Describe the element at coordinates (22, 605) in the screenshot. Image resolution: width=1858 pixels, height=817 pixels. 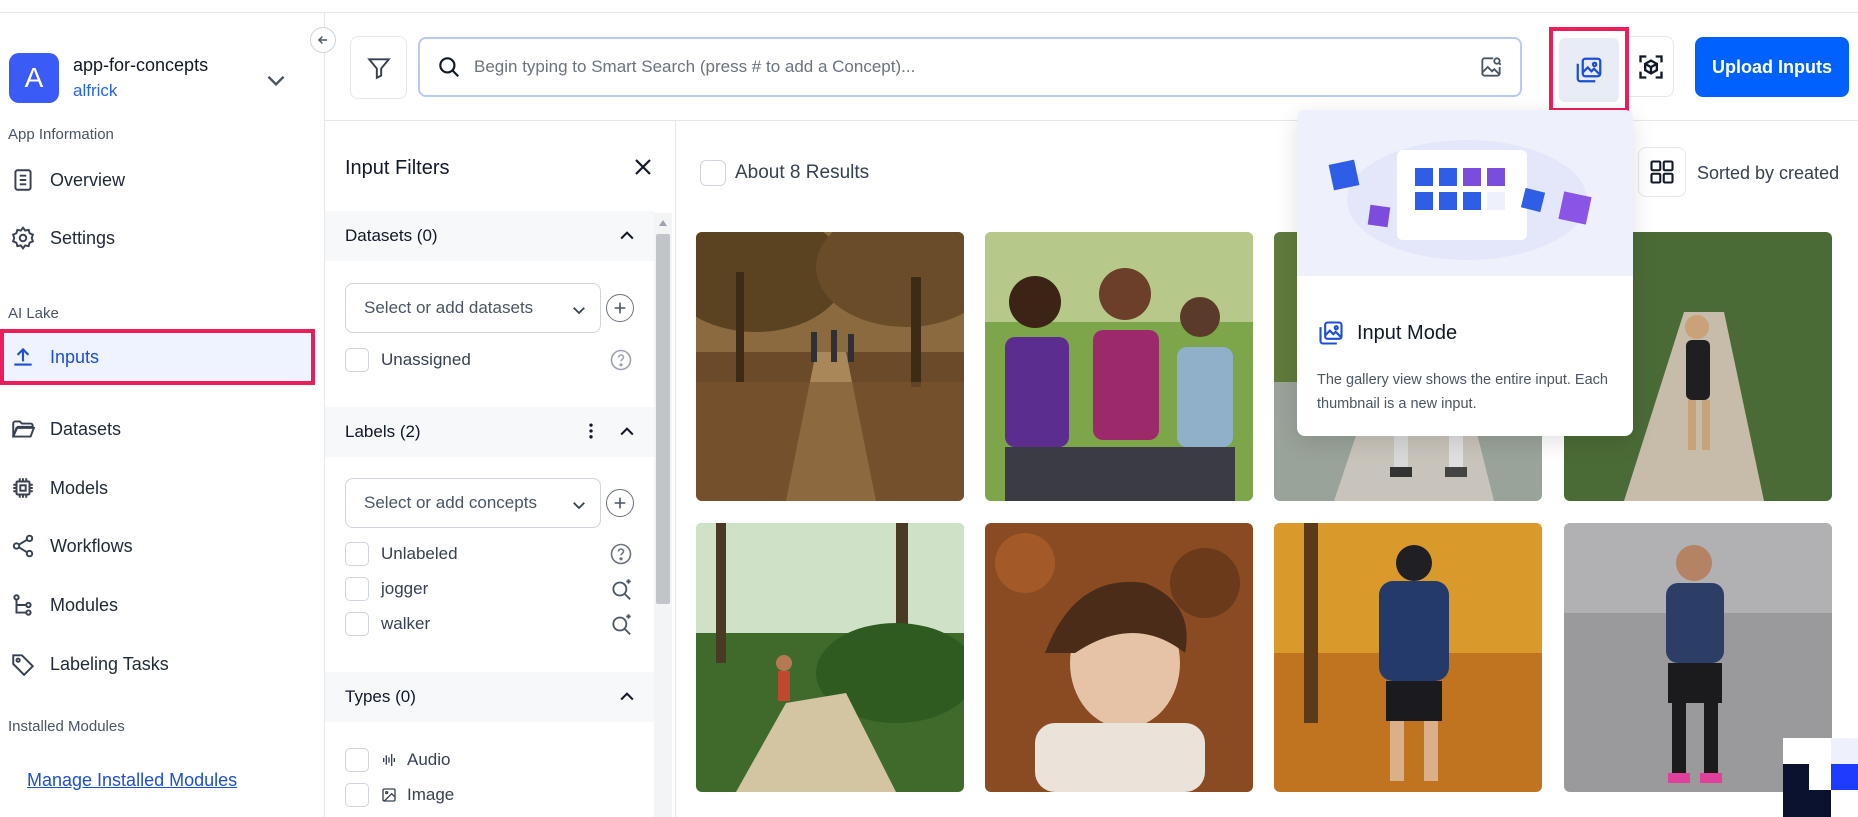
I see `tree-icon` at that location.